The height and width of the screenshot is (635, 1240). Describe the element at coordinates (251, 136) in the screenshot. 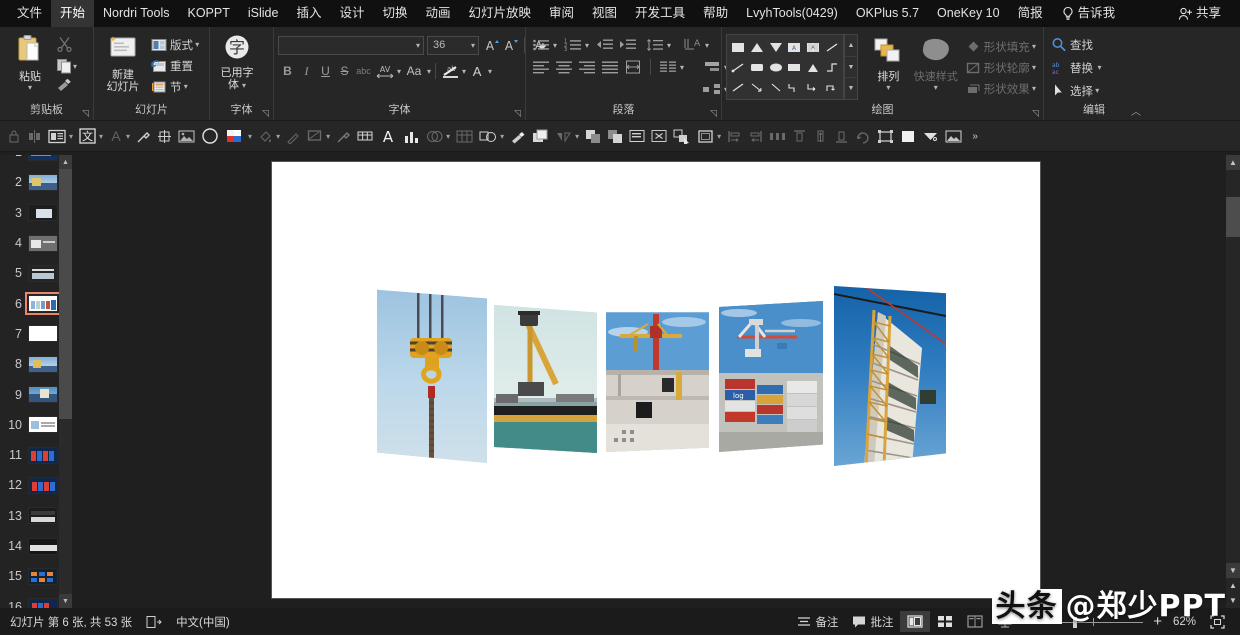

I see `qb-color-palette-caret-icon: ▾` at that location.